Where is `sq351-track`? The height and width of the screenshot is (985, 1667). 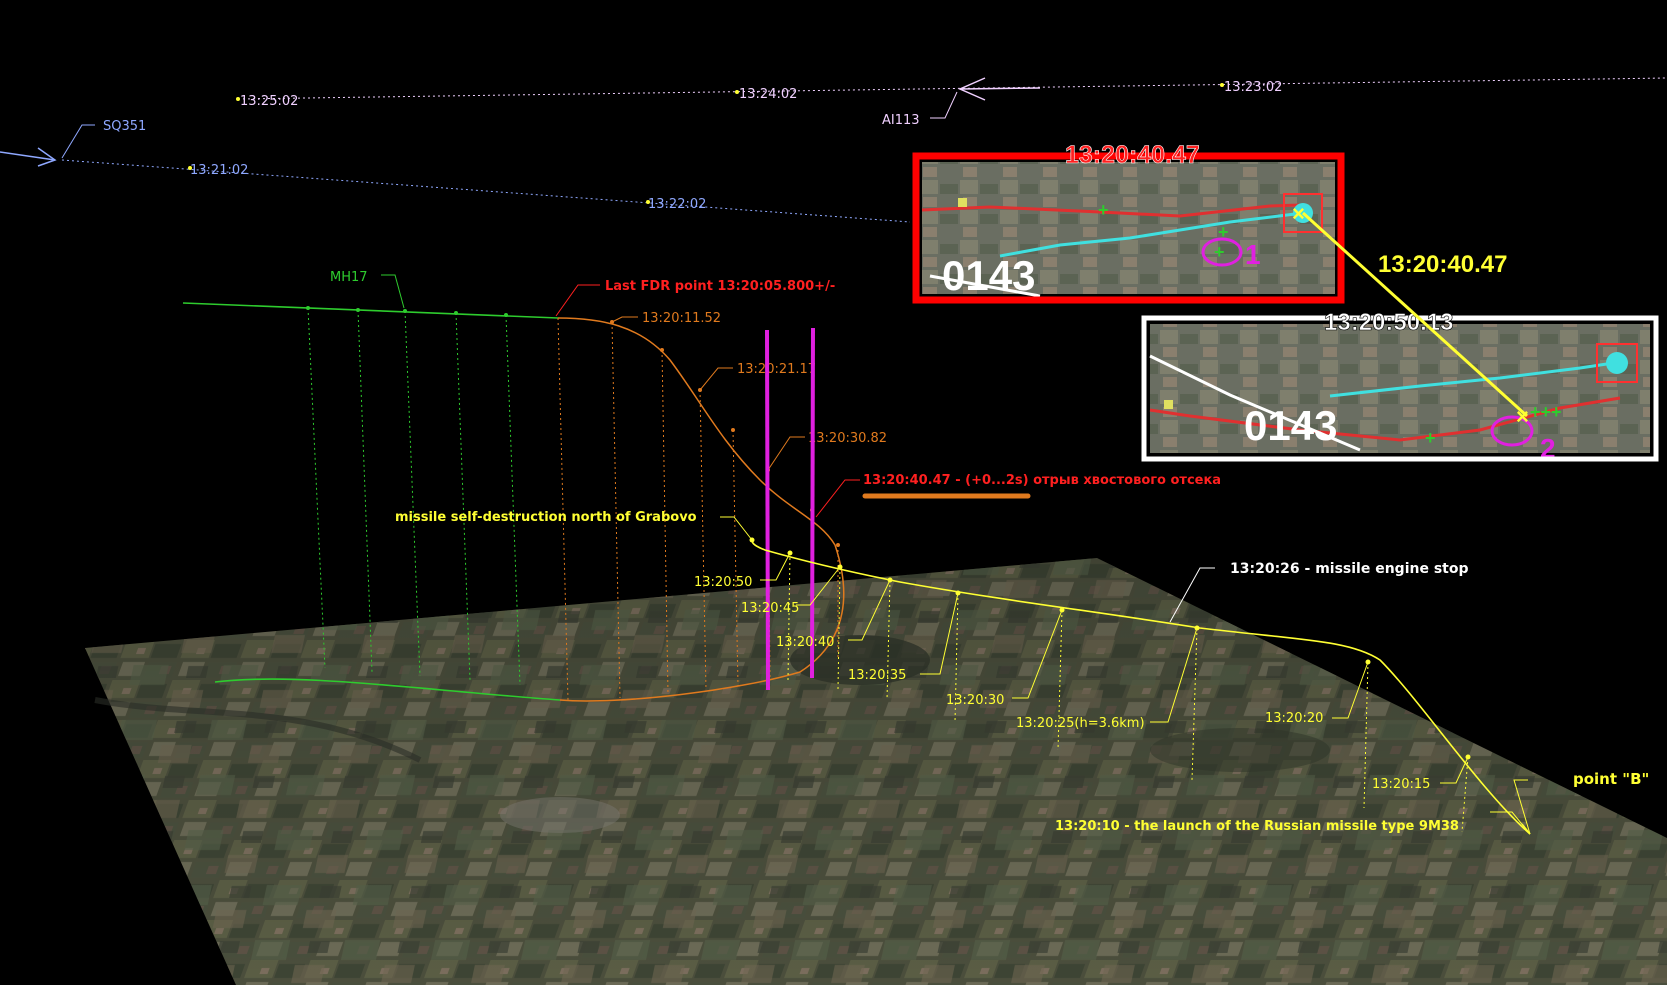
sq351-track is located at coordinates (455, 173).